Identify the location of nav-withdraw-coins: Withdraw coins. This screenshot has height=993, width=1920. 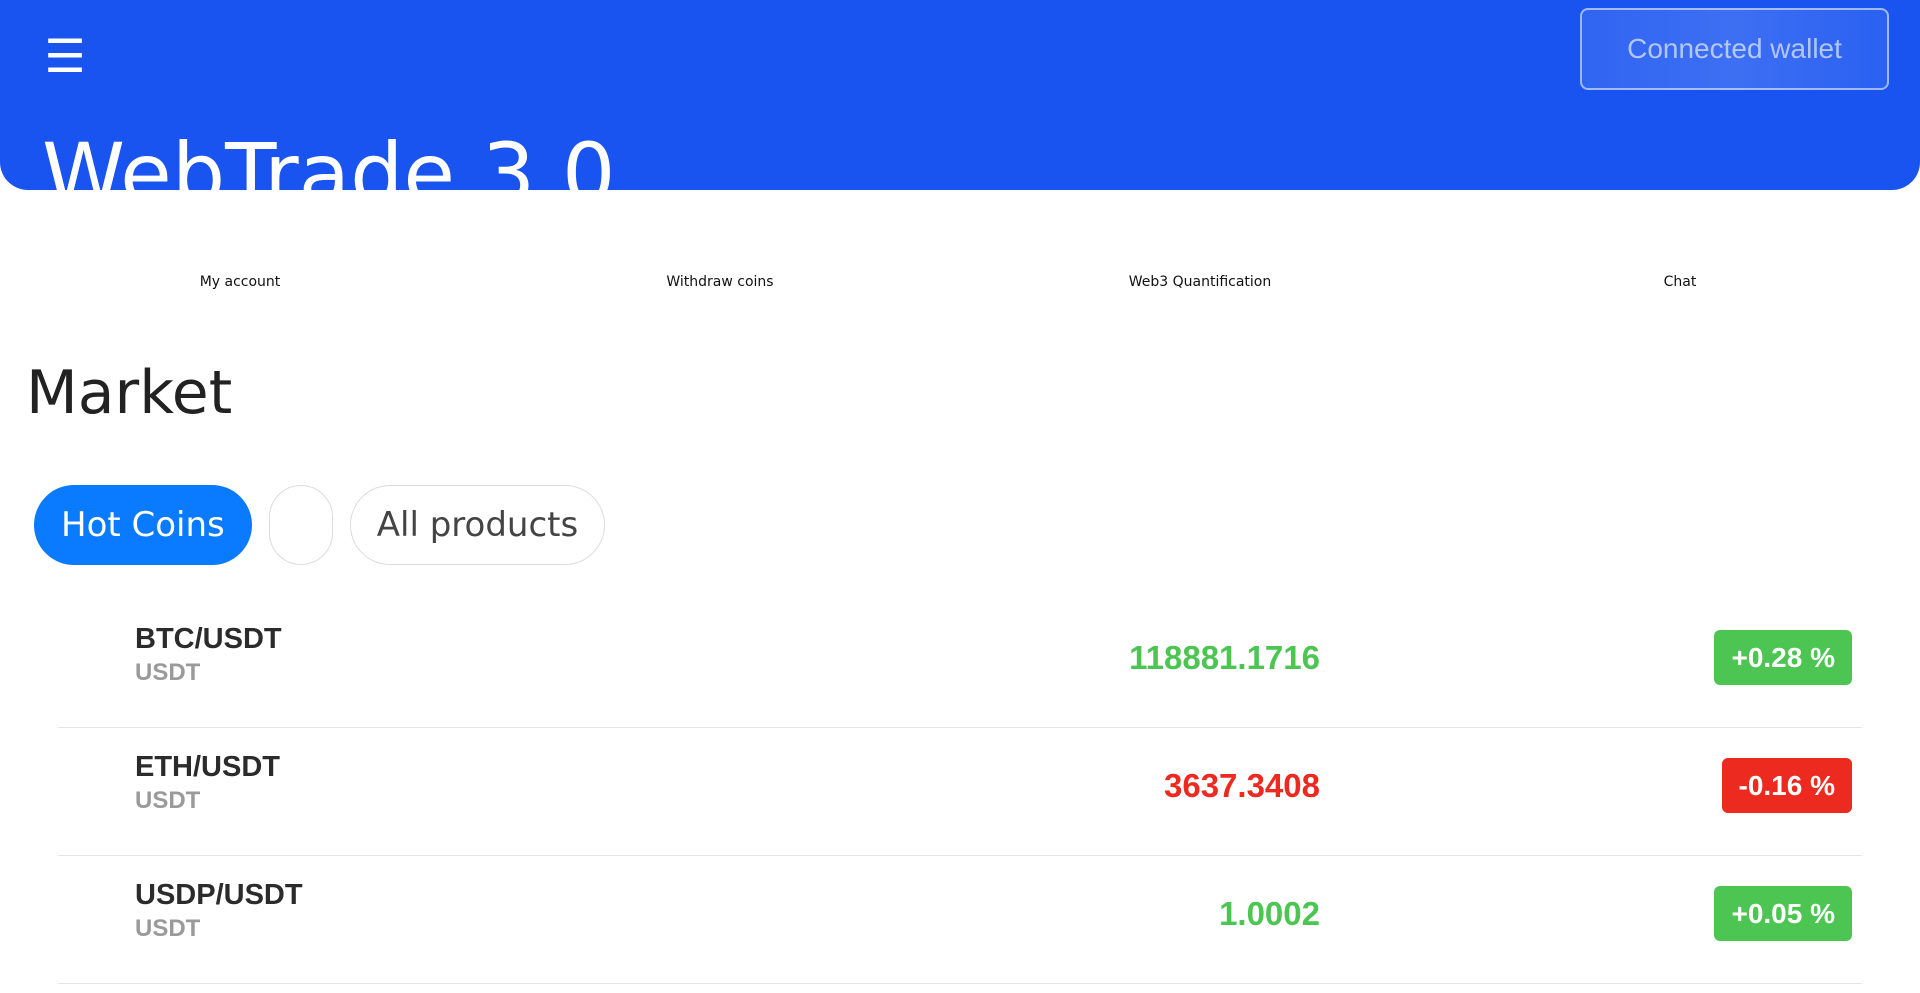
(720, 282).